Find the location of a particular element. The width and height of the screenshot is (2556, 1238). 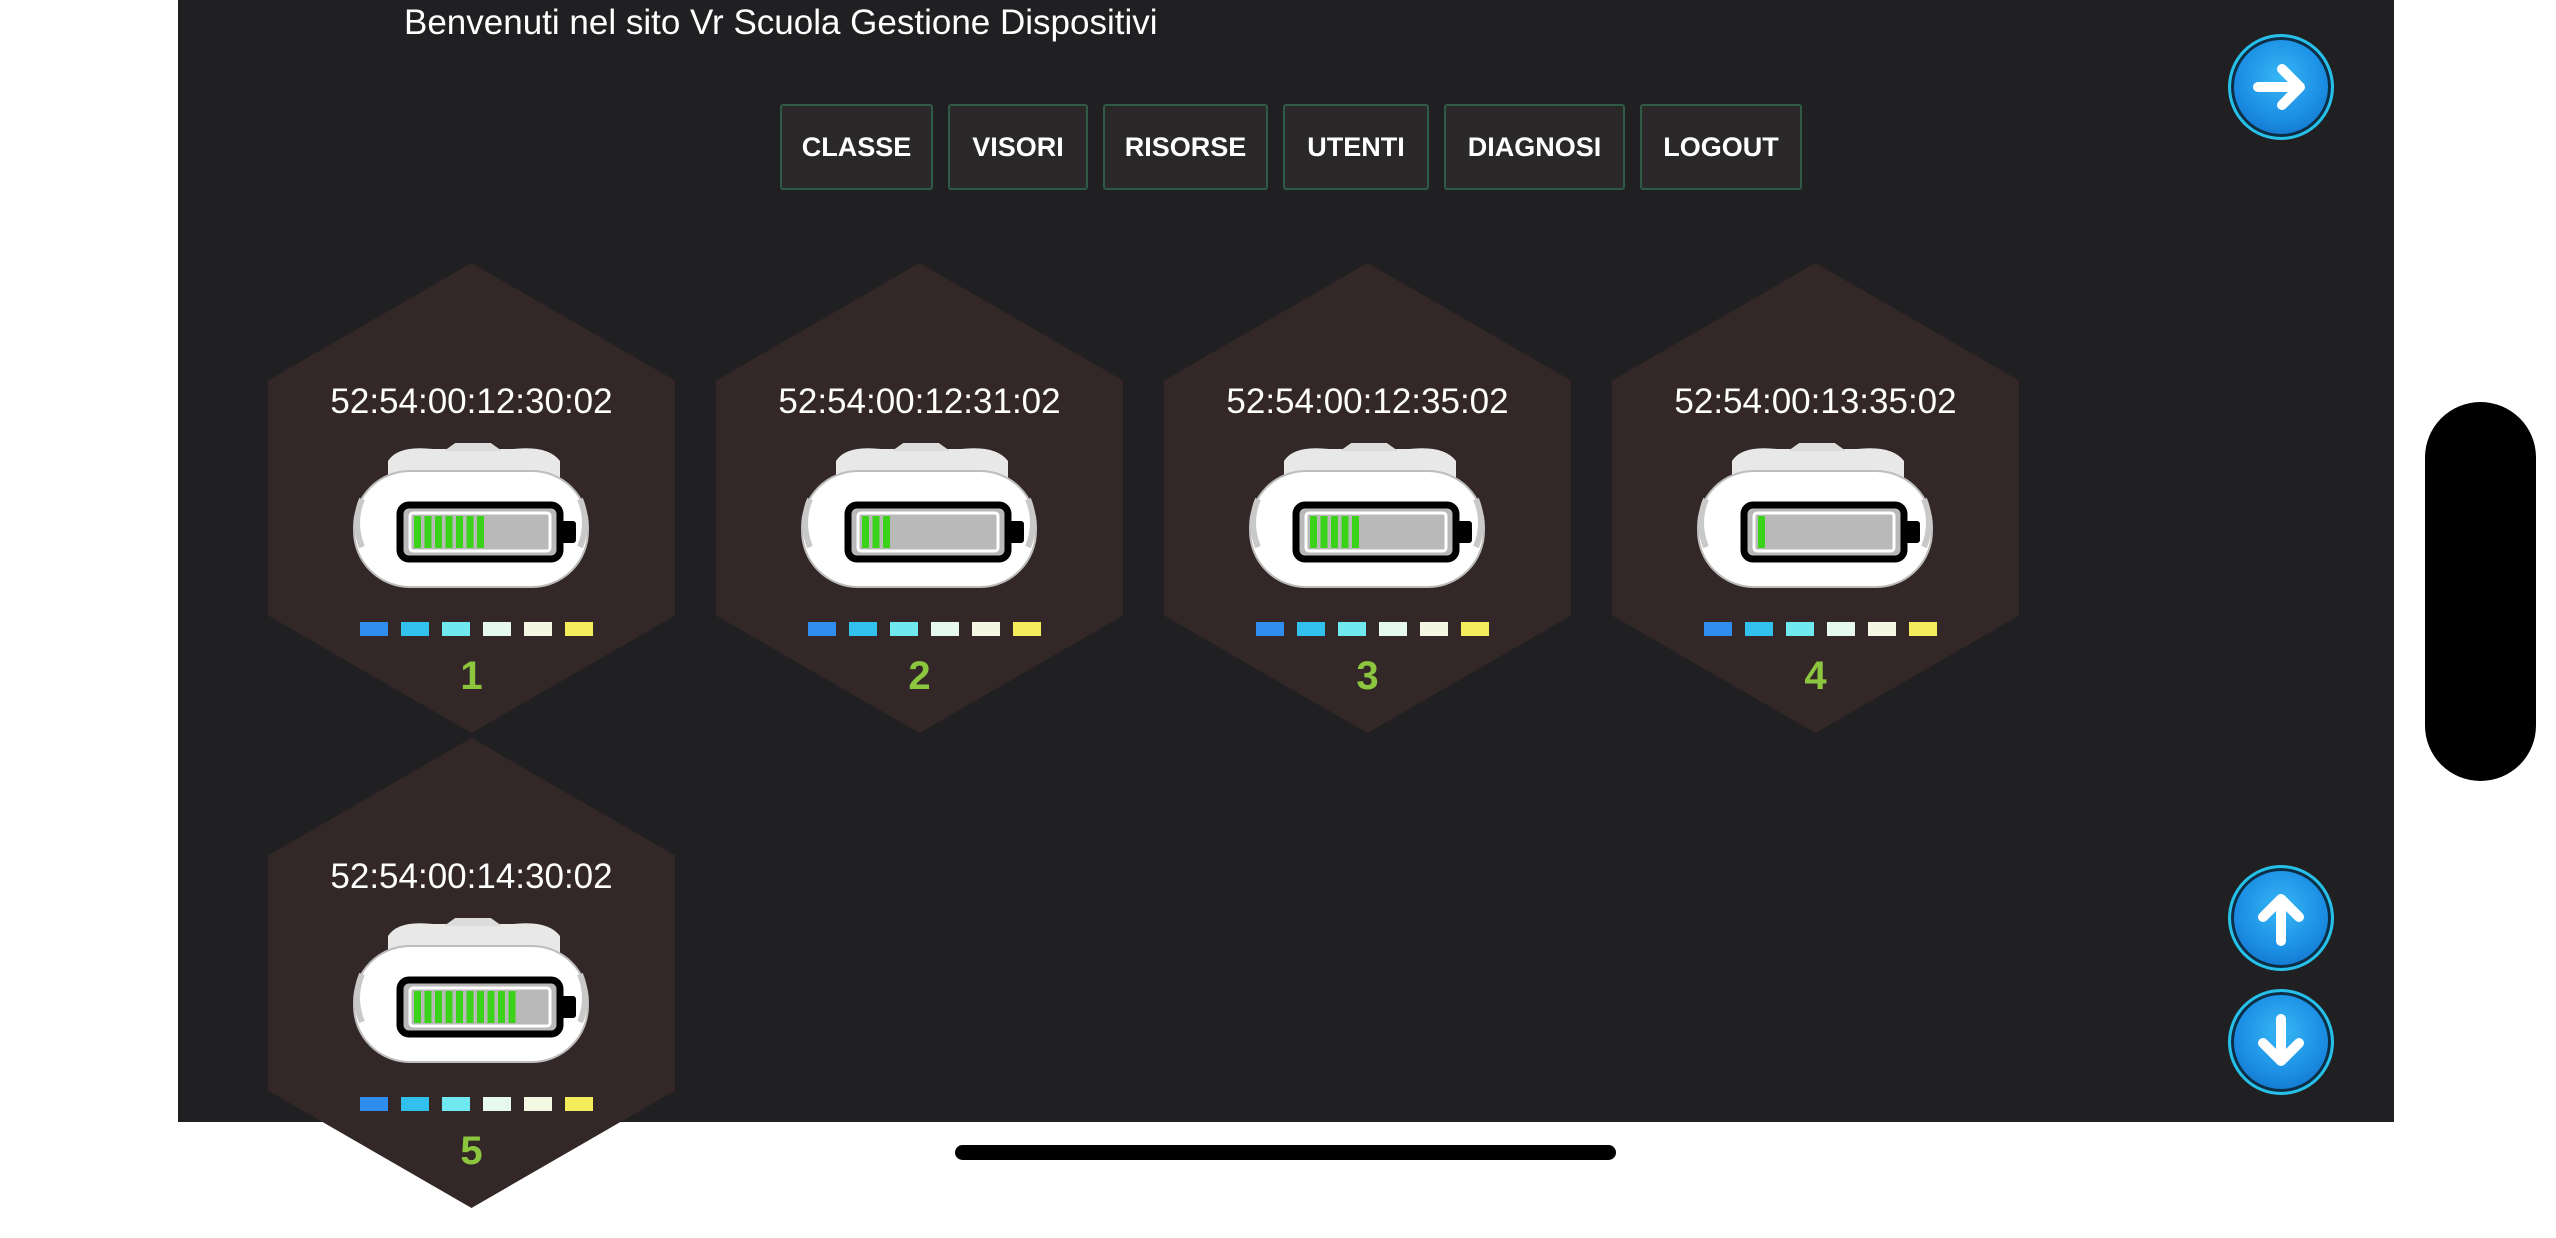

home-indicator is located at coordinates (1285, 1152).